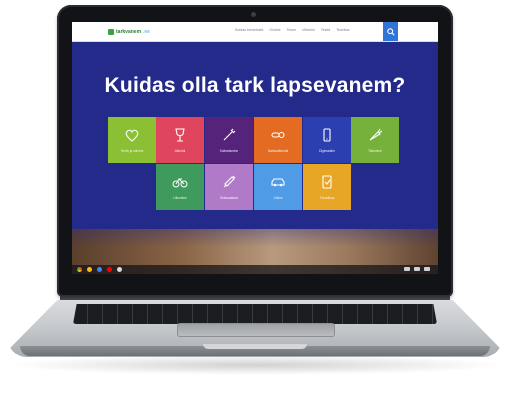  Describe the element at coordinates (146, 31) in the screenshot. I see `logo-tld: .ee` at that location.